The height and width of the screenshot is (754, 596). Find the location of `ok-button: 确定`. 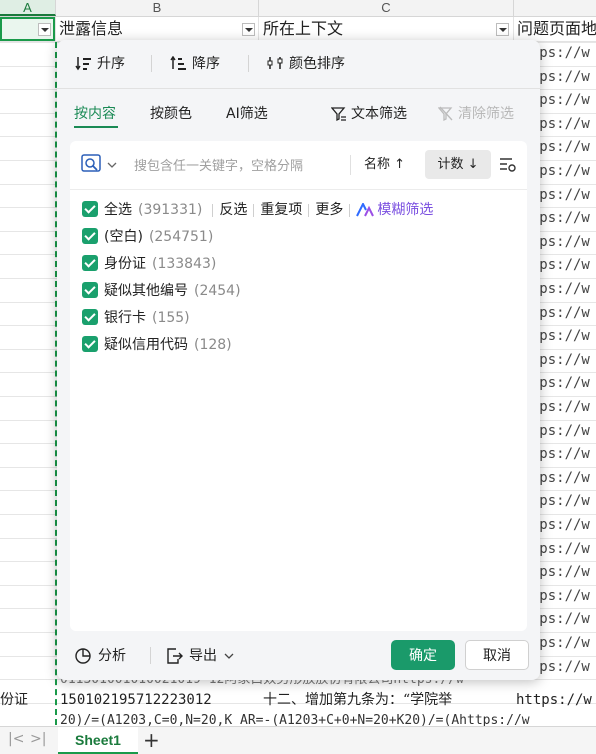

ok-button: 确定 is located at coordinates (423, 655).